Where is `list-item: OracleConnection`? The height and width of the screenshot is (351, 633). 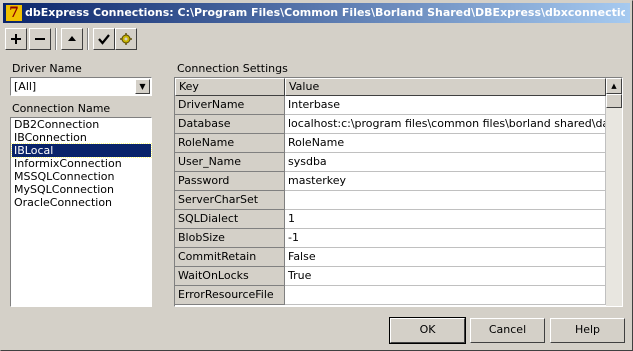
list-item: OracleConnection is located at coordinates (81, 202).